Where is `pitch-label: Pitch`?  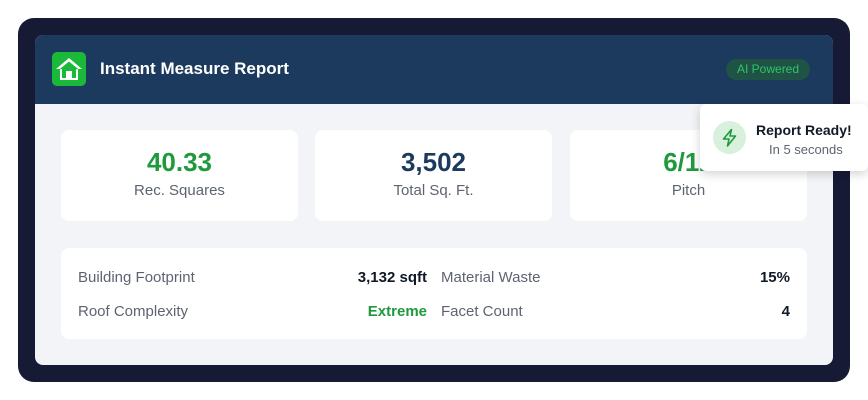
pitch-label: Pitch is located at coordinates (688, 190).